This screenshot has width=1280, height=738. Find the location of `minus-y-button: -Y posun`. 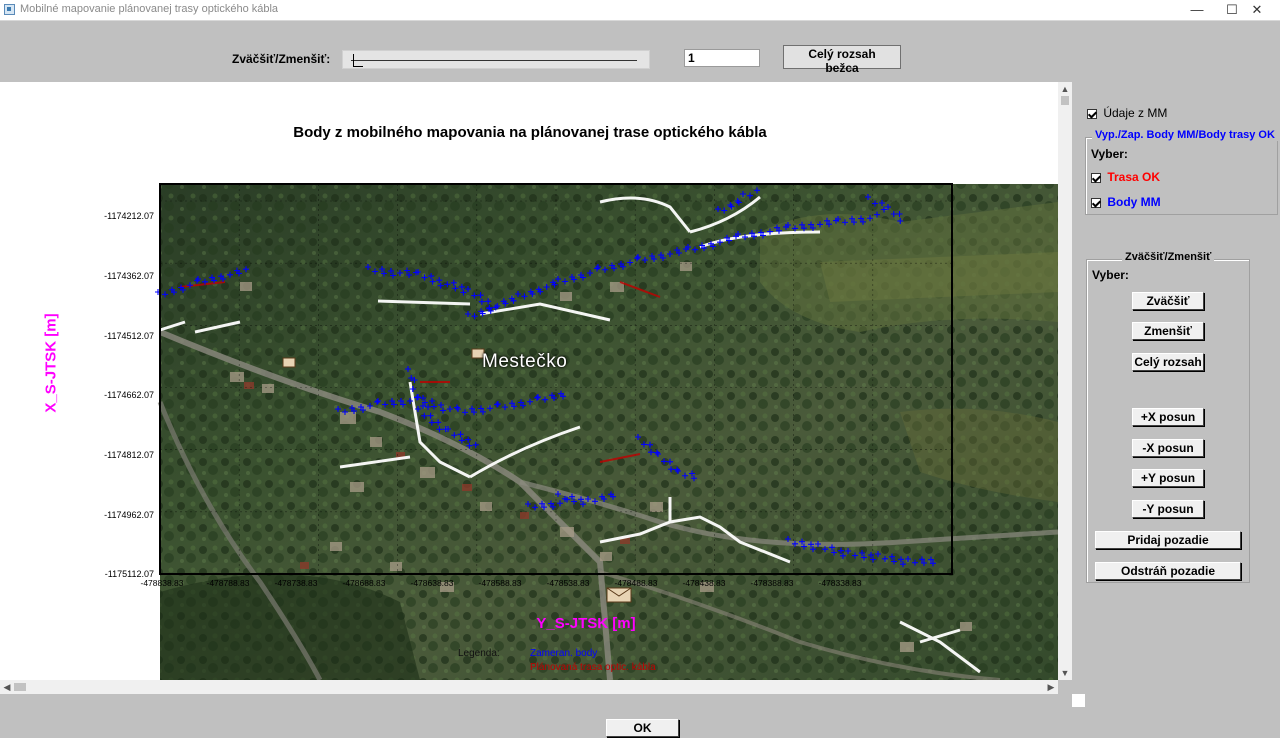

minus-y-button: -Y posun is located at coordinates (1168, 509).